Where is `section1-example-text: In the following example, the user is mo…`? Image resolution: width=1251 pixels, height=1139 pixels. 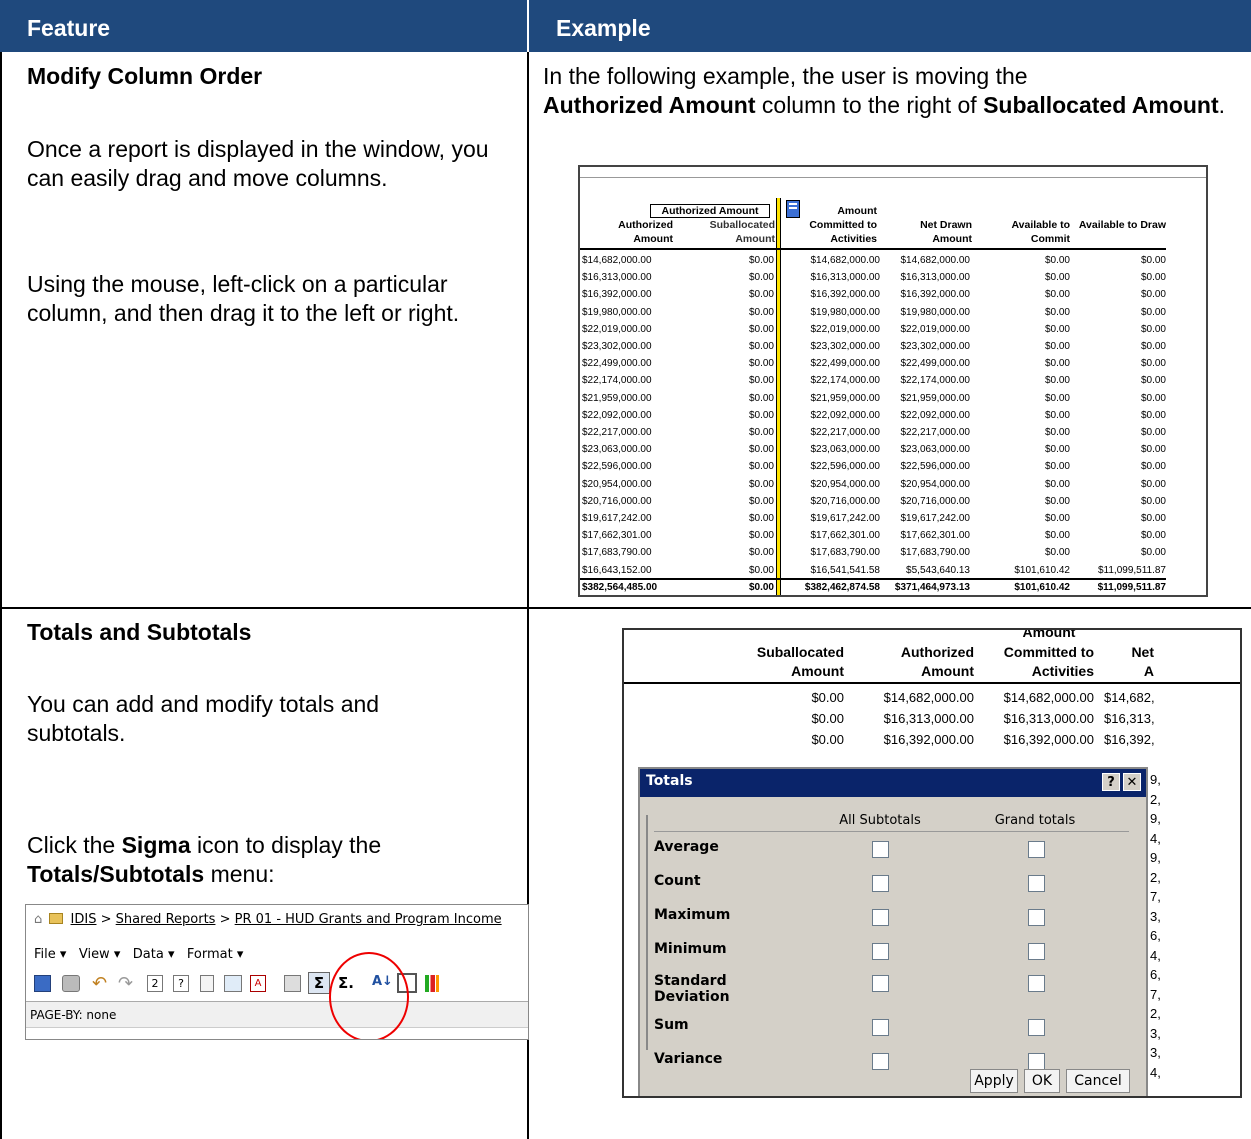 section1-example-text: In the following example, the user is mo… is located at coordinates (884, 90).